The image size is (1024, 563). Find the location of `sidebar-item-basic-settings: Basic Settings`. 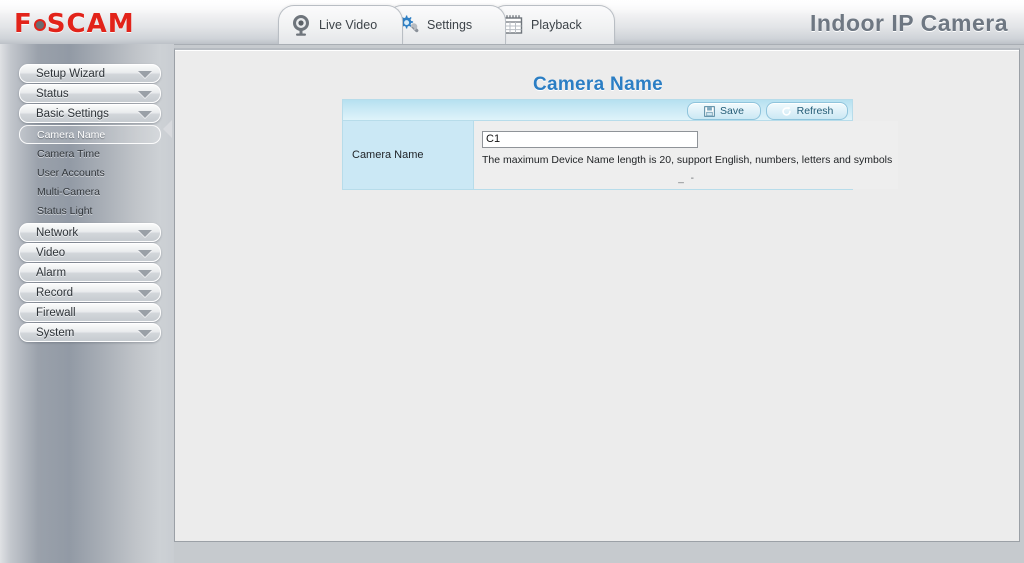

sidebar-item-basic-settings: Basic Settings is located at coordinates (90, 113).